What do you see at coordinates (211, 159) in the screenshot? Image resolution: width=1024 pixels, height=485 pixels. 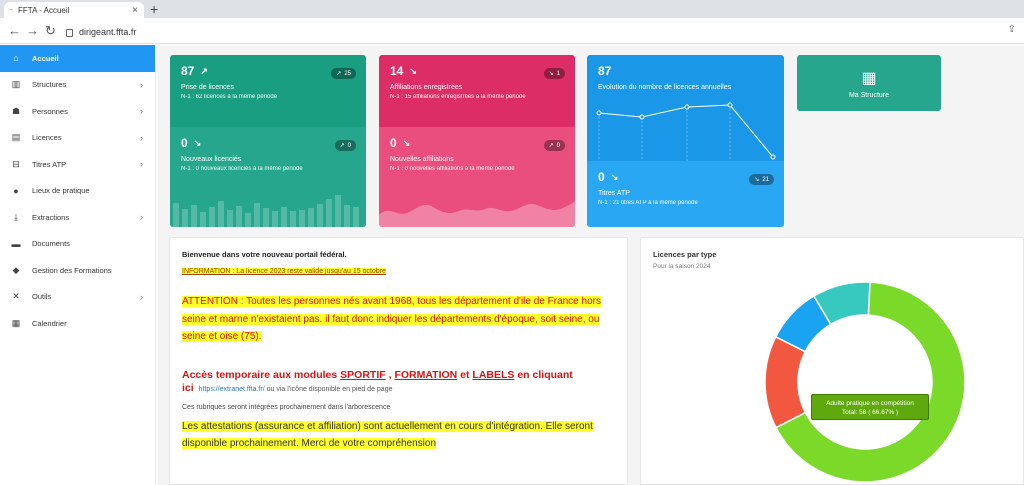 I see `new-licences-title: Nouveaux licenciés` at bounding box center [211, 159].